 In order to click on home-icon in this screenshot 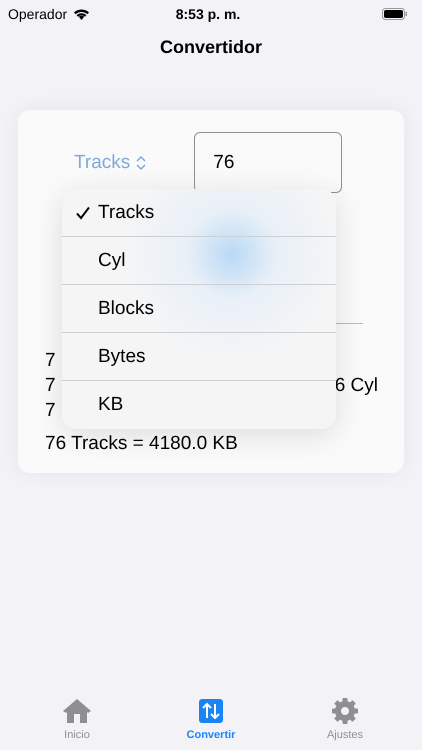, I will do `click(77, 711)`.